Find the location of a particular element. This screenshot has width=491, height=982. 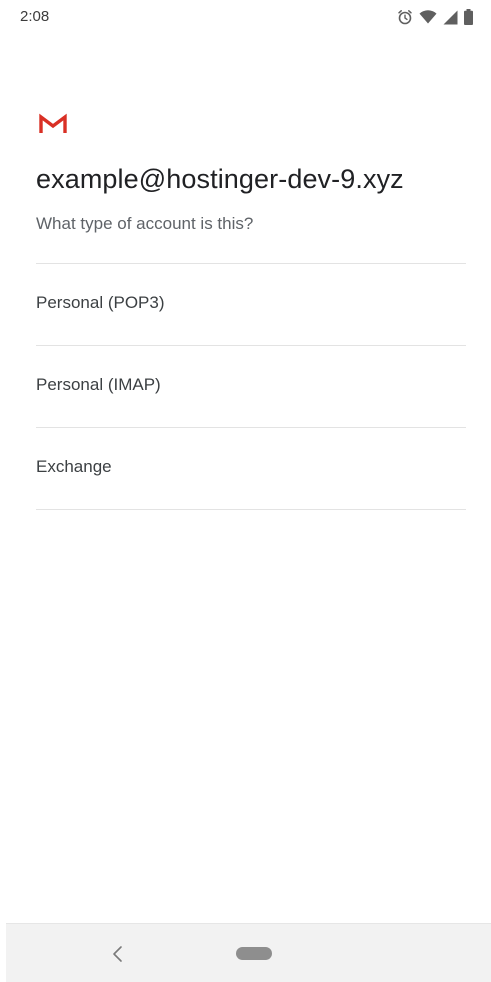

account-type-imap: Personal (IMAP) is located at coordinates (251, 387).